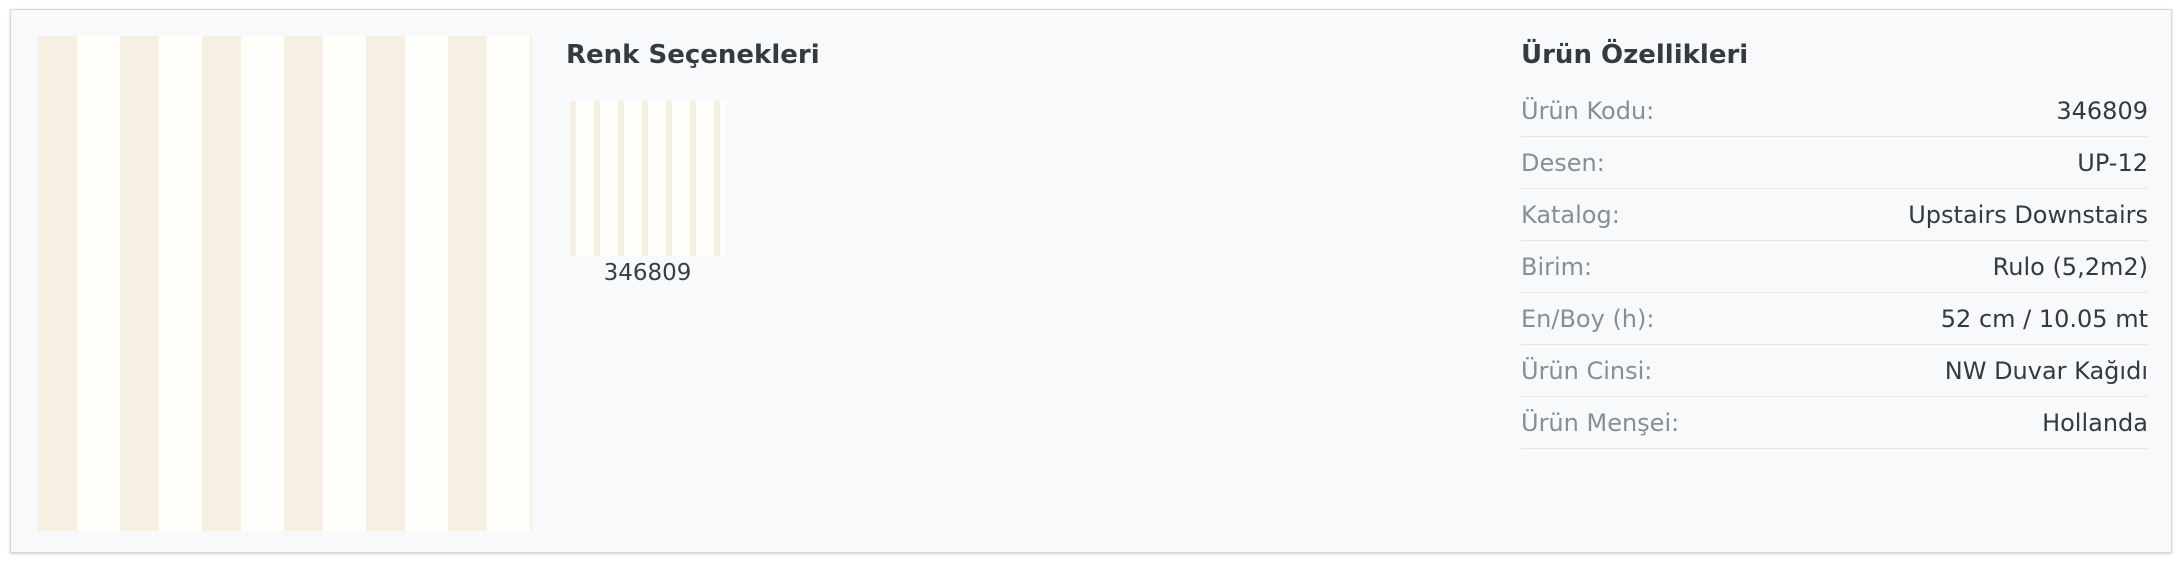 The height and width of the screenshot is (564, 2184). Describe the element at coordinates (1834, 371) in the screenshot. I see `property-row-type: Ürün Cinsi: NW Duvar Kağıdı` at that location.